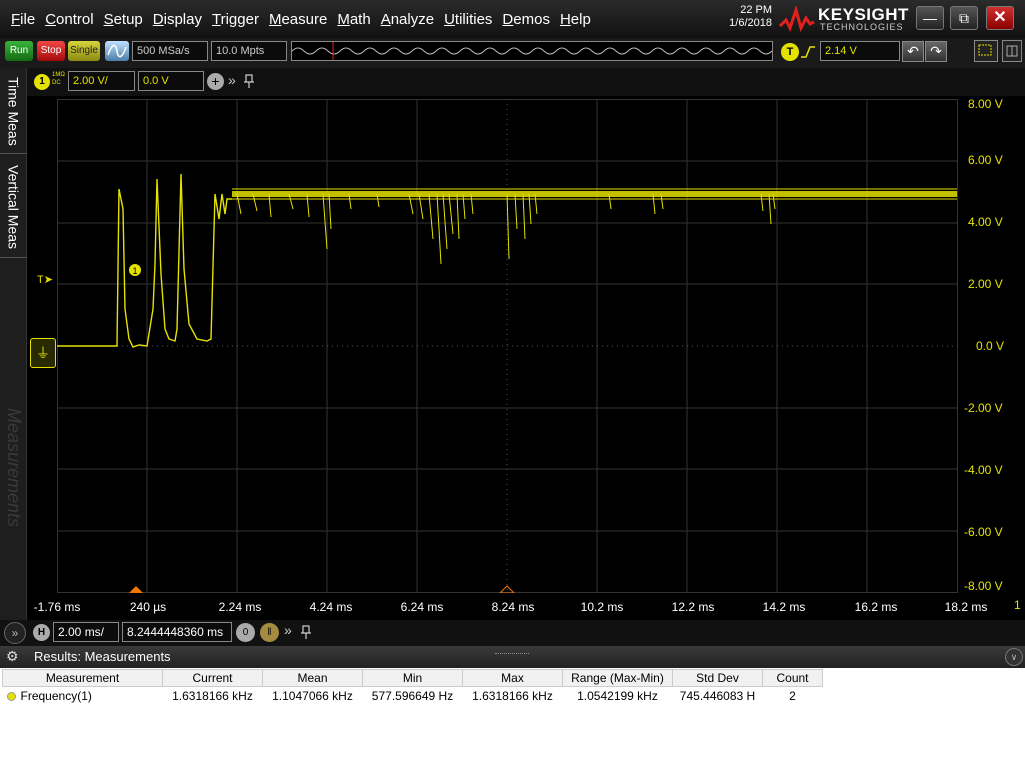 Image resolution: width=1025 pixels, height=771 pixels. Describe the element at coordinates (15, 633) in the screenshot. I see `expand-panel-button: »` at that location.